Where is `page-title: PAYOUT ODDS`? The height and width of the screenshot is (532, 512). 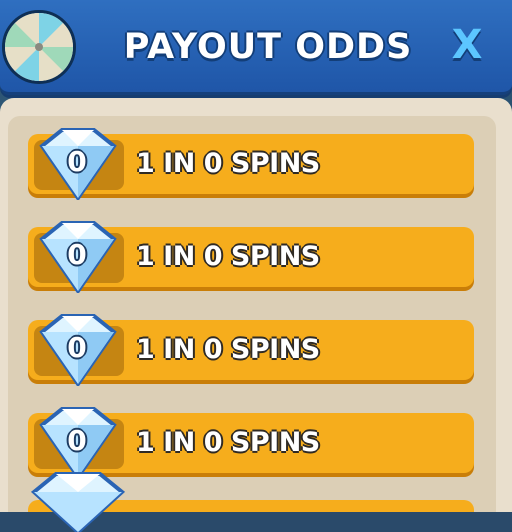
page-title: PAYOUT ODDS is located at coordinates (268, 47).